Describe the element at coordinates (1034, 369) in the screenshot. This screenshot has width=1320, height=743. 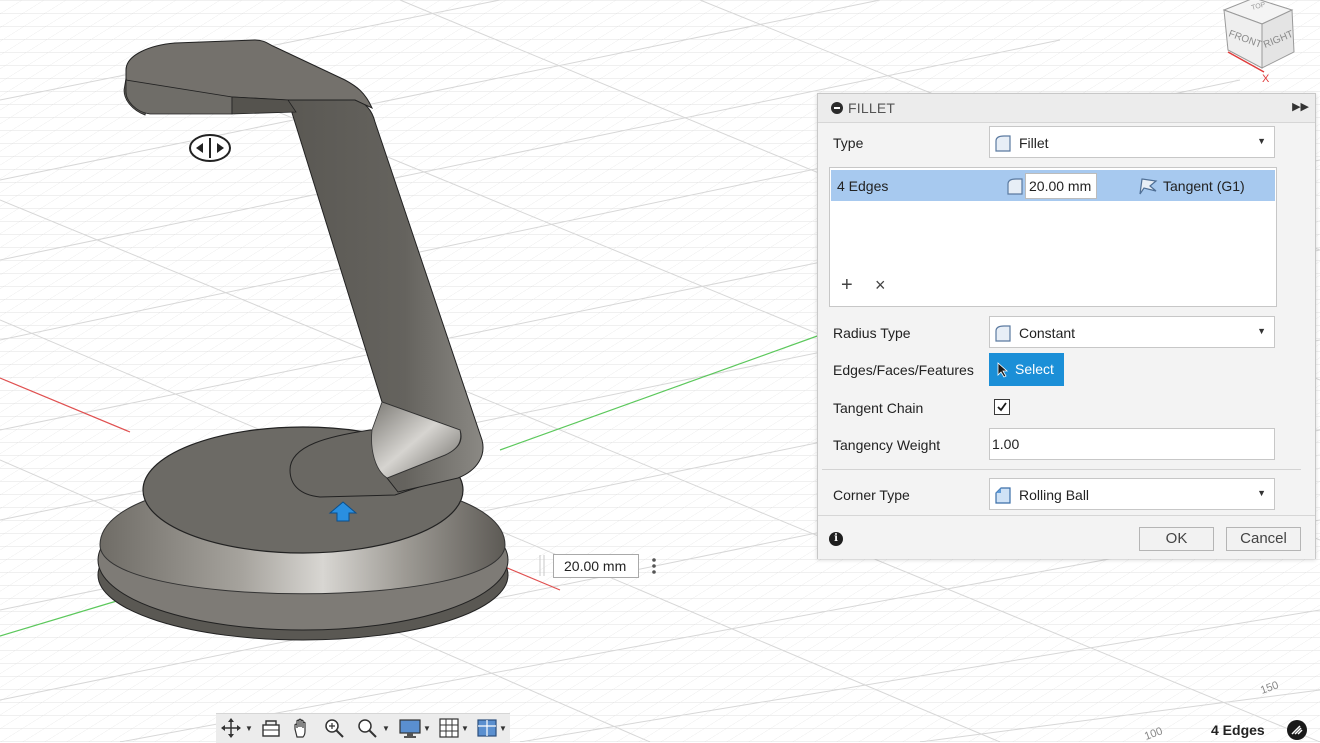
I see `select-button-label: Select` at that location.